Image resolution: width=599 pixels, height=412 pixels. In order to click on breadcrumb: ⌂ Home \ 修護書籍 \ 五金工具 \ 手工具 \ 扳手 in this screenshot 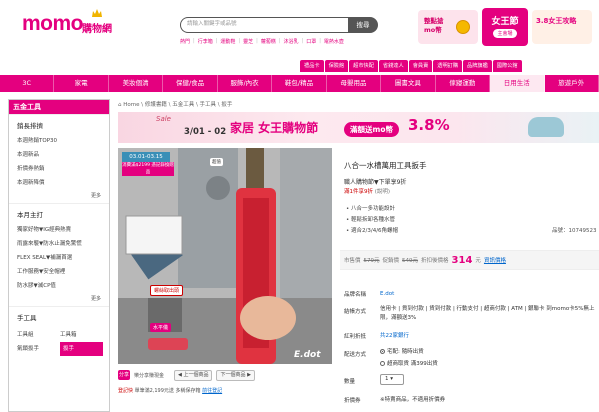, I will do `click(175, 104)`.